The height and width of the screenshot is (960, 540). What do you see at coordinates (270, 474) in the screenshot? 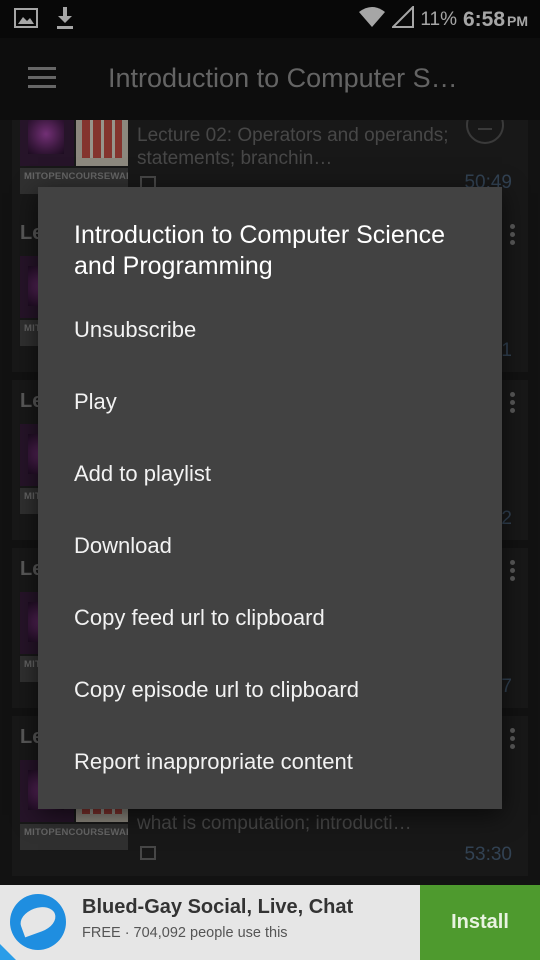
I see `menu-item-add-to-playlist: Add to playlist` at bounding box center [270, 474].